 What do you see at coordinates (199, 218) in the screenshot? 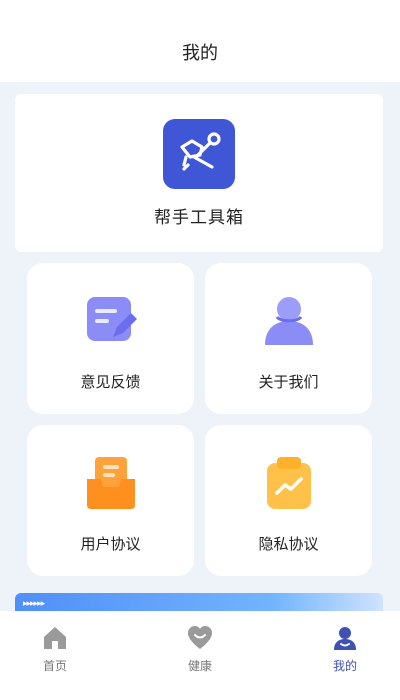
I see `toolbox-label: 帮手工具箱` at bounding box center [199, 218].